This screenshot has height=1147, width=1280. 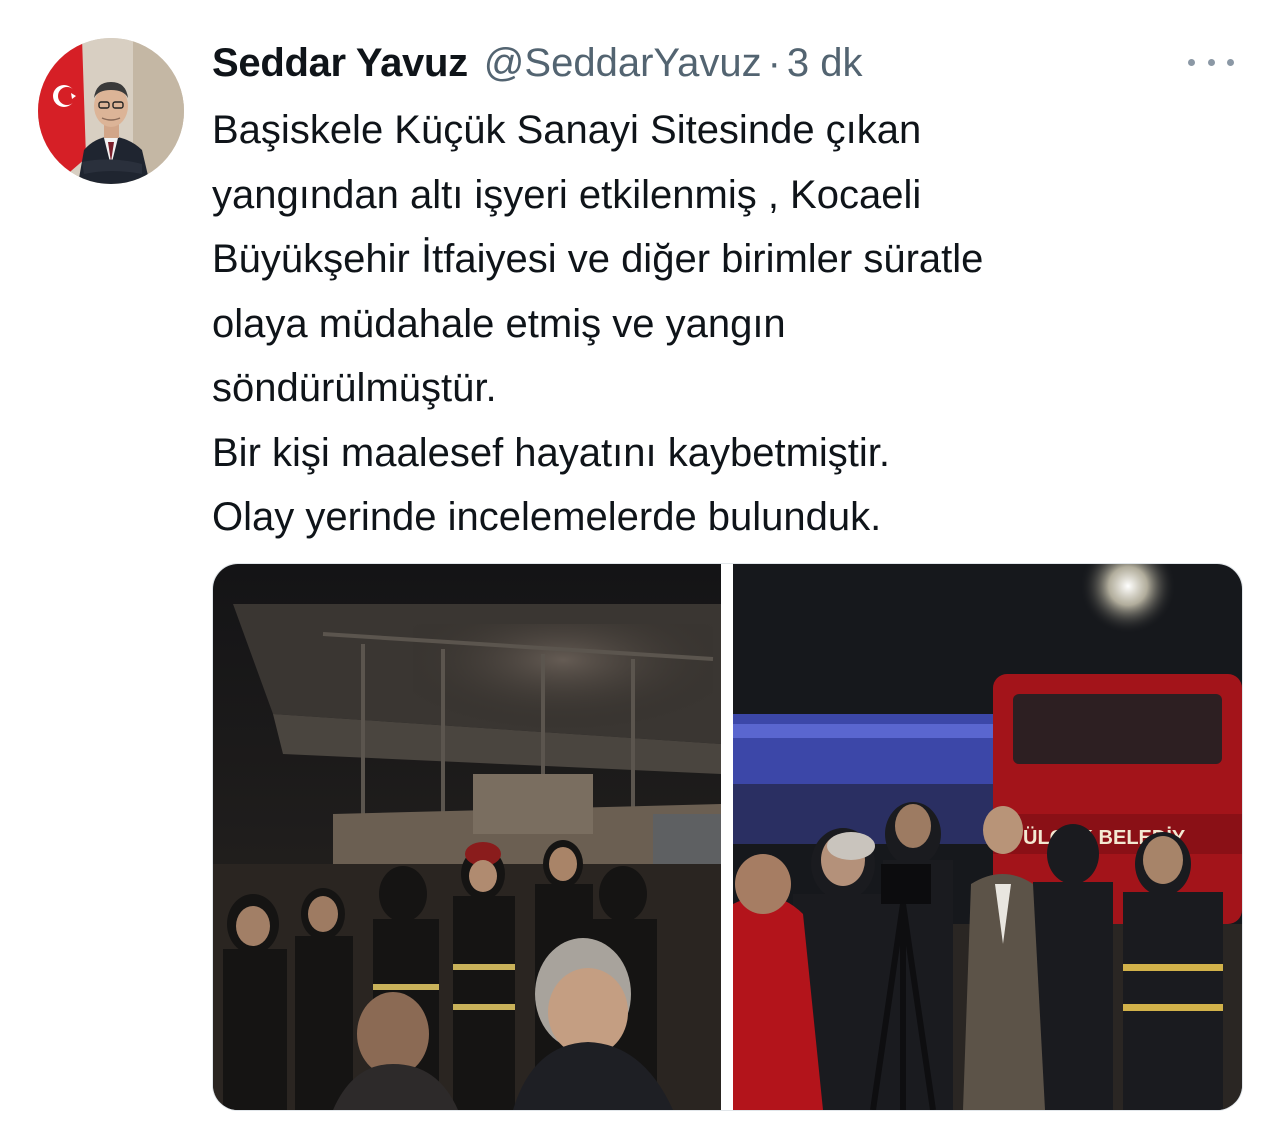 I want to click on avatar, so click(x=111, y=111).